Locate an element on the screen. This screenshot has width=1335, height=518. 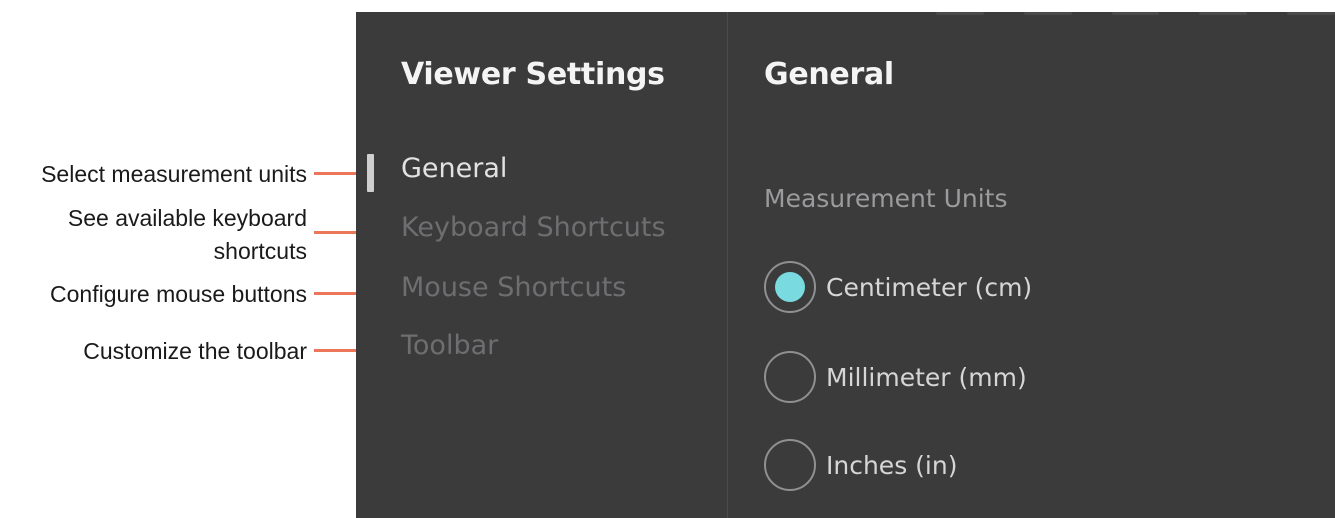
radio-button-selected is located at coordinates (790, 287).